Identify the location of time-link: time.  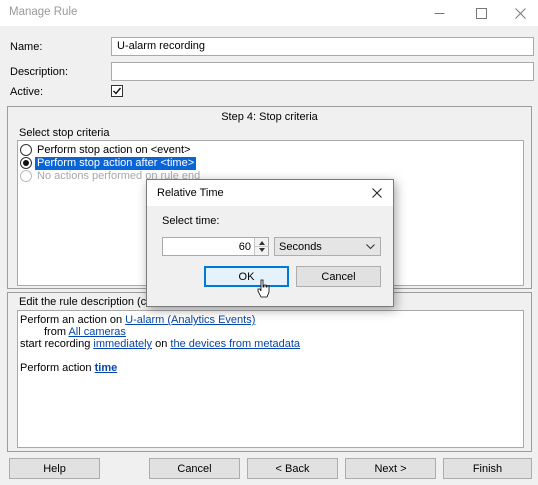
(106, 368).